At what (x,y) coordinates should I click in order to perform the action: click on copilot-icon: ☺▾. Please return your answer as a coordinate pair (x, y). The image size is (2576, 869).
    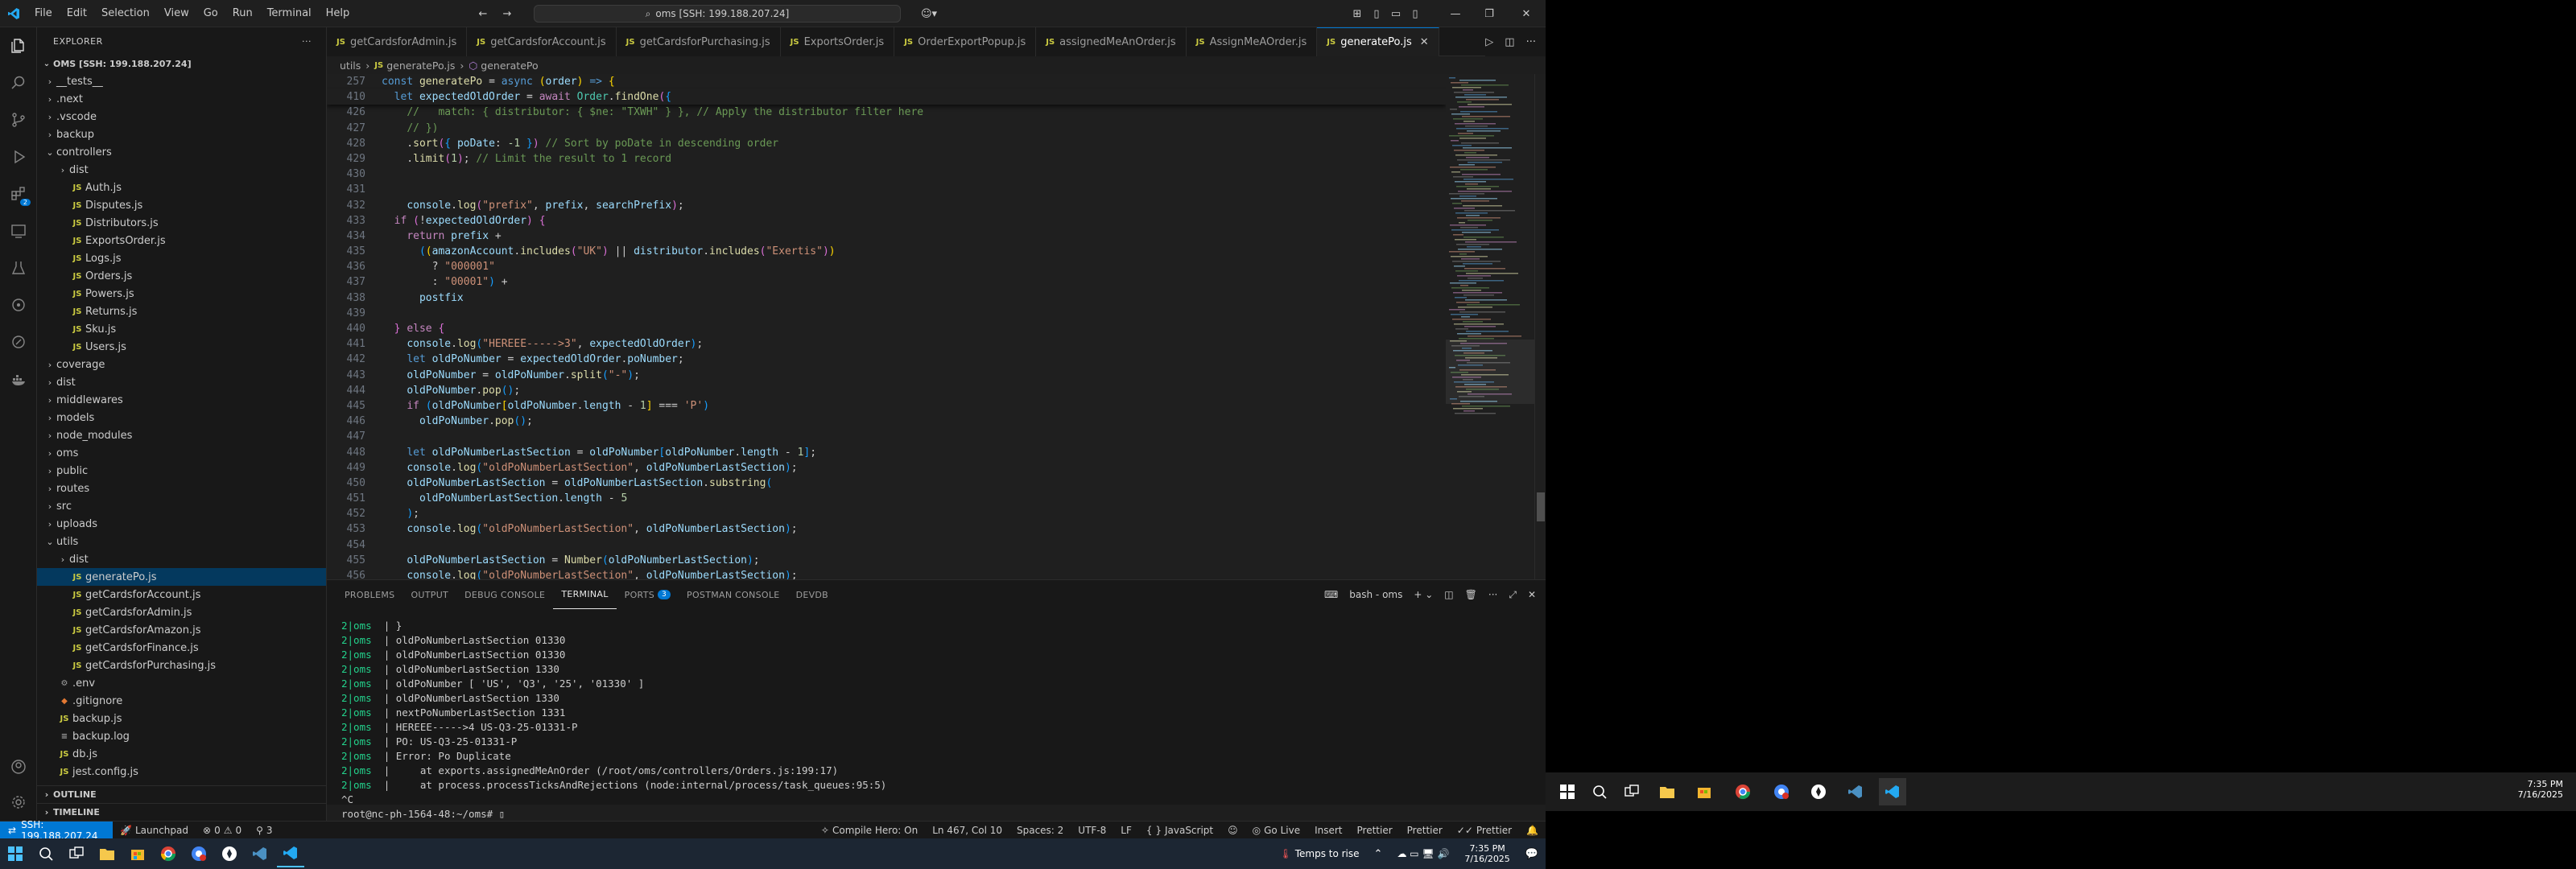
    Looking at the image, I should click on (928, 13).